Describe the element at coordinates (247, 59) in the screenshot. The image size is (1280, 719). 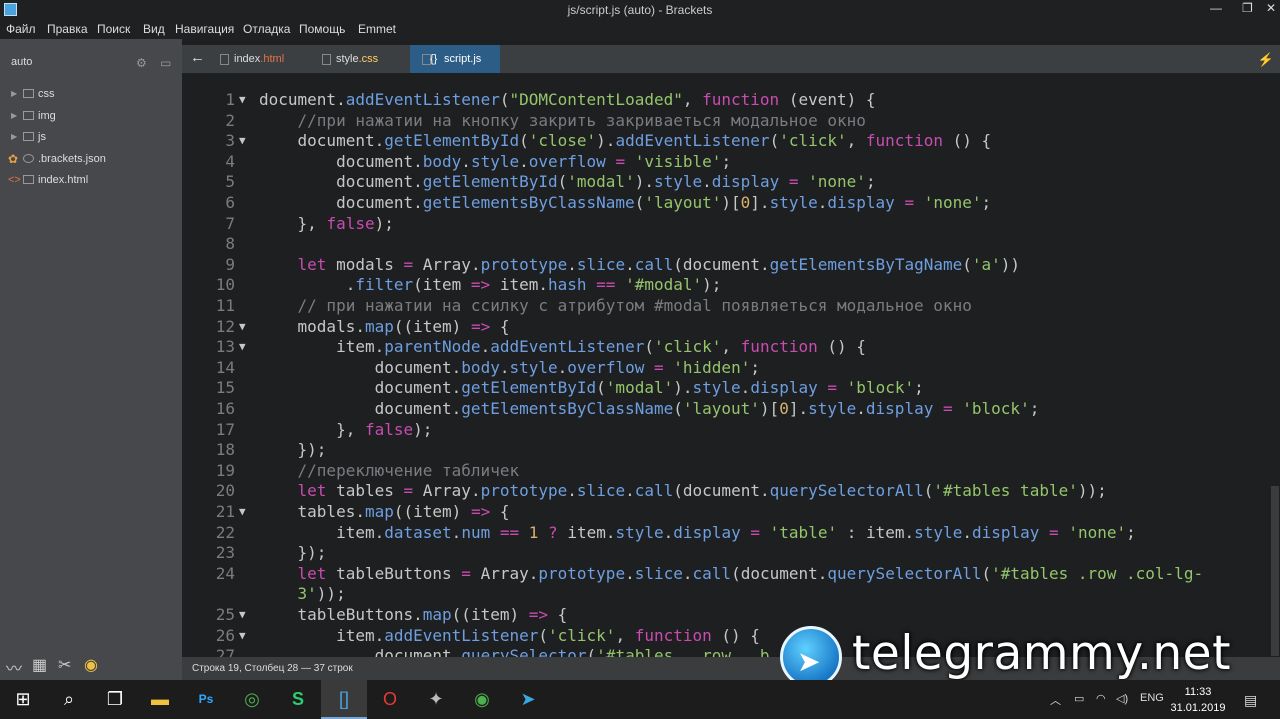
I see `tab-label: index` at that location.